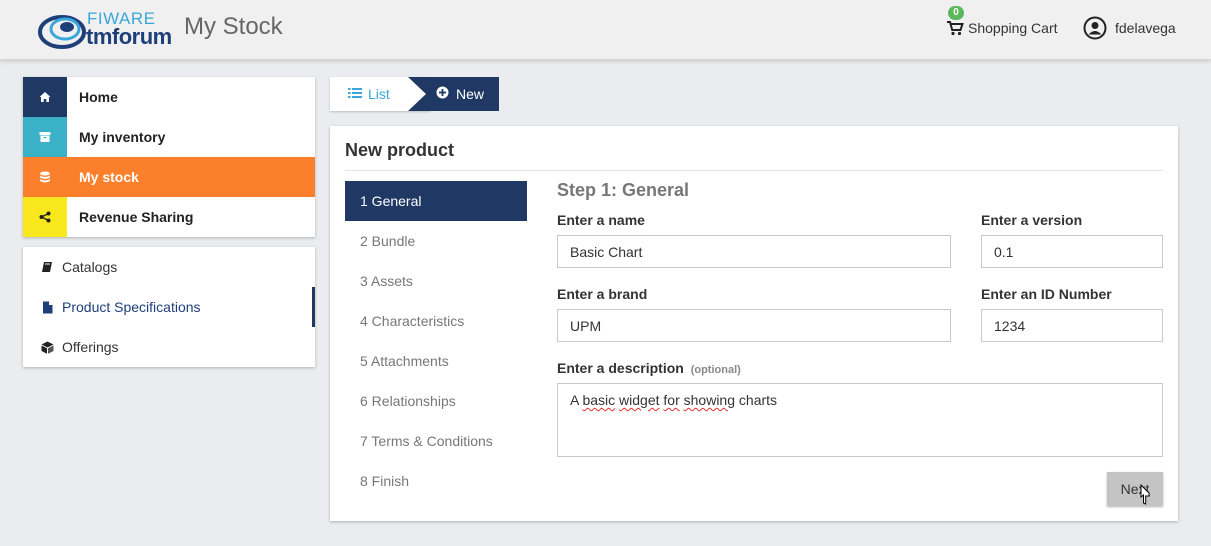 The image size is (1211, 546). What do you see at coordinates (623, 190) in the screenshot?
I see `step-heading: Step 1: General` at bounding box center [623, 190].